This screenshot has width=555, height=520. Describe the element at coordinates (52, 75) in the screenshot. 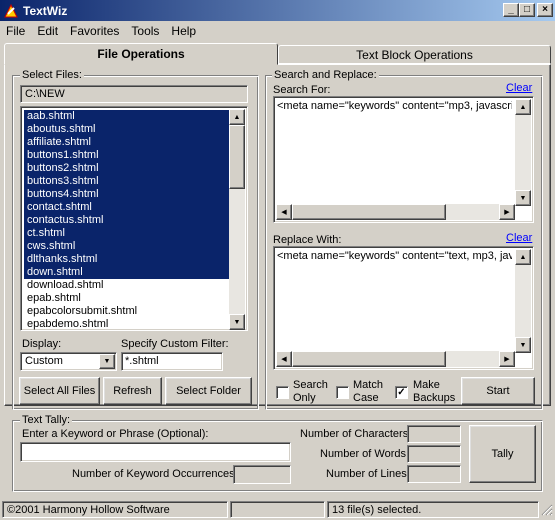

I see `select-files-label: Select Files:` at that location.